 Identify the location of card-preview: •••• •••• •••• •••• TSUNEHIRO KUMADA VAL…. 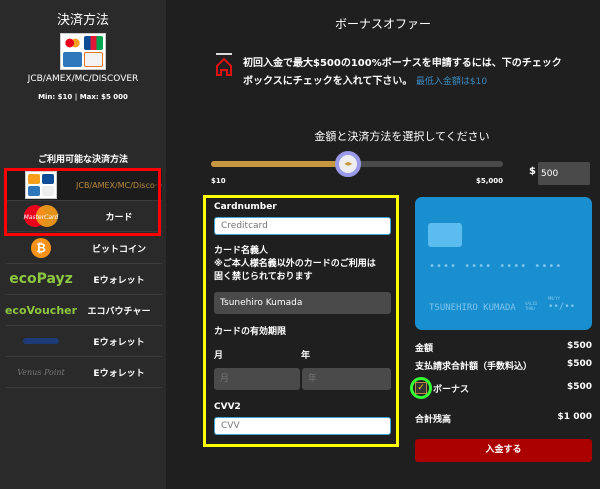
(503, 263).